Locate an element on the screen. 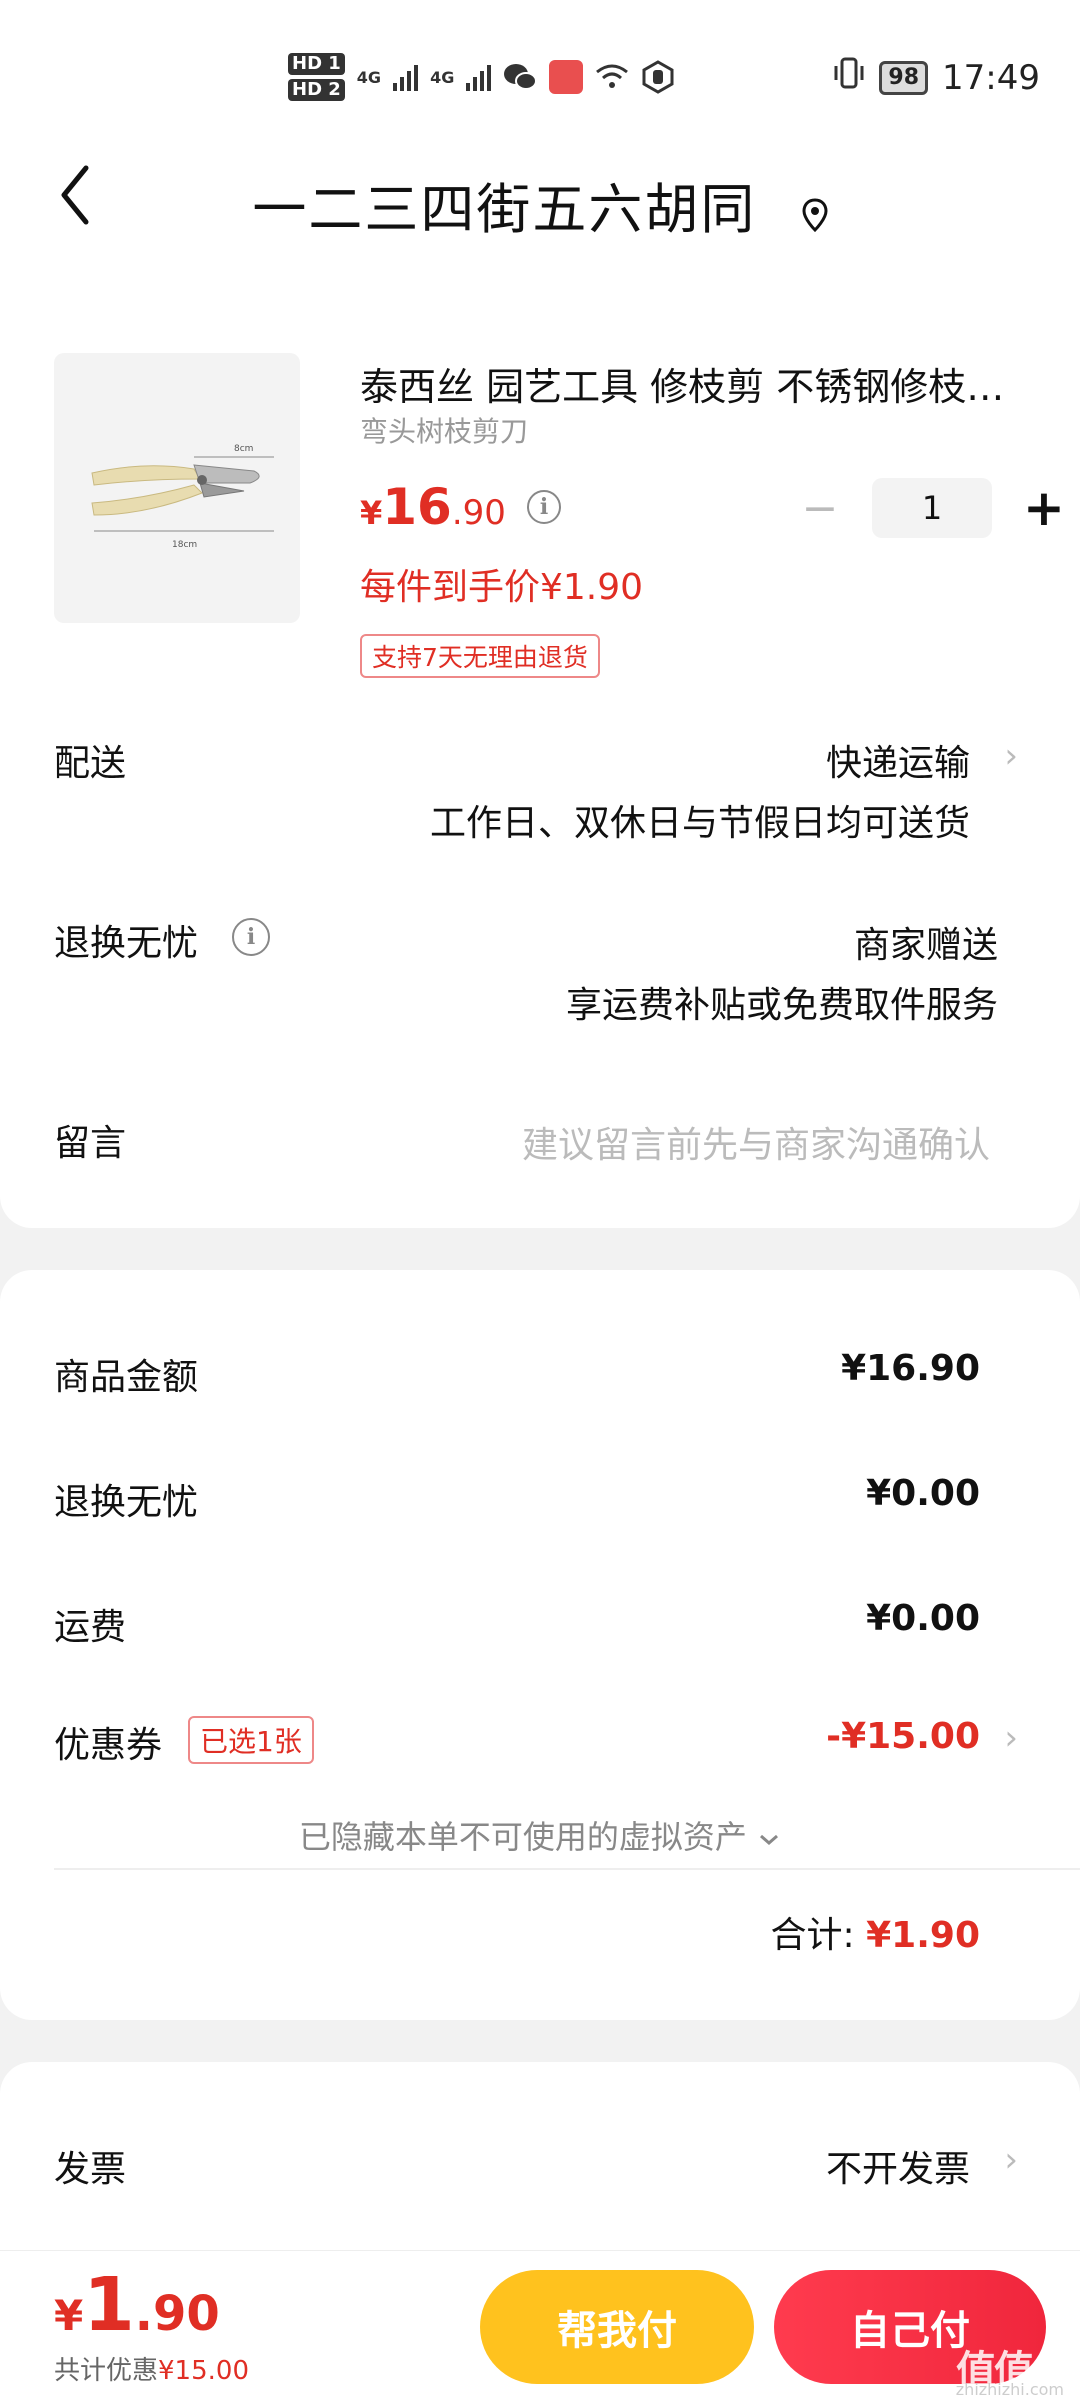 This screenshot has height=2401, width=1080. total-savings: 共计优惠¥15.00 is located at coordinates (151, 2368).